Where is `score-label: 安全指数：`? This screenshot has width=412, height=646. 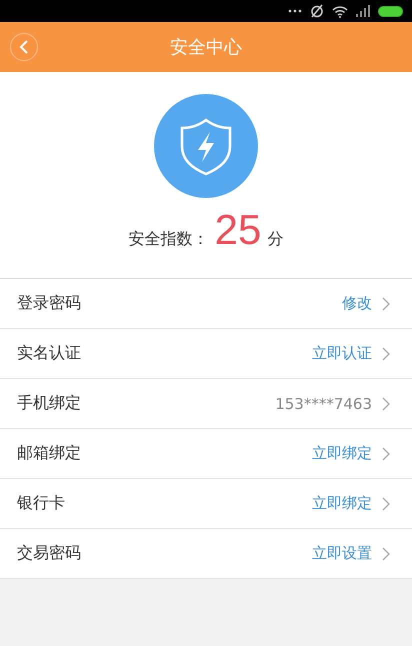
score-label: 安全指数： is located at coordinates (168, 239).